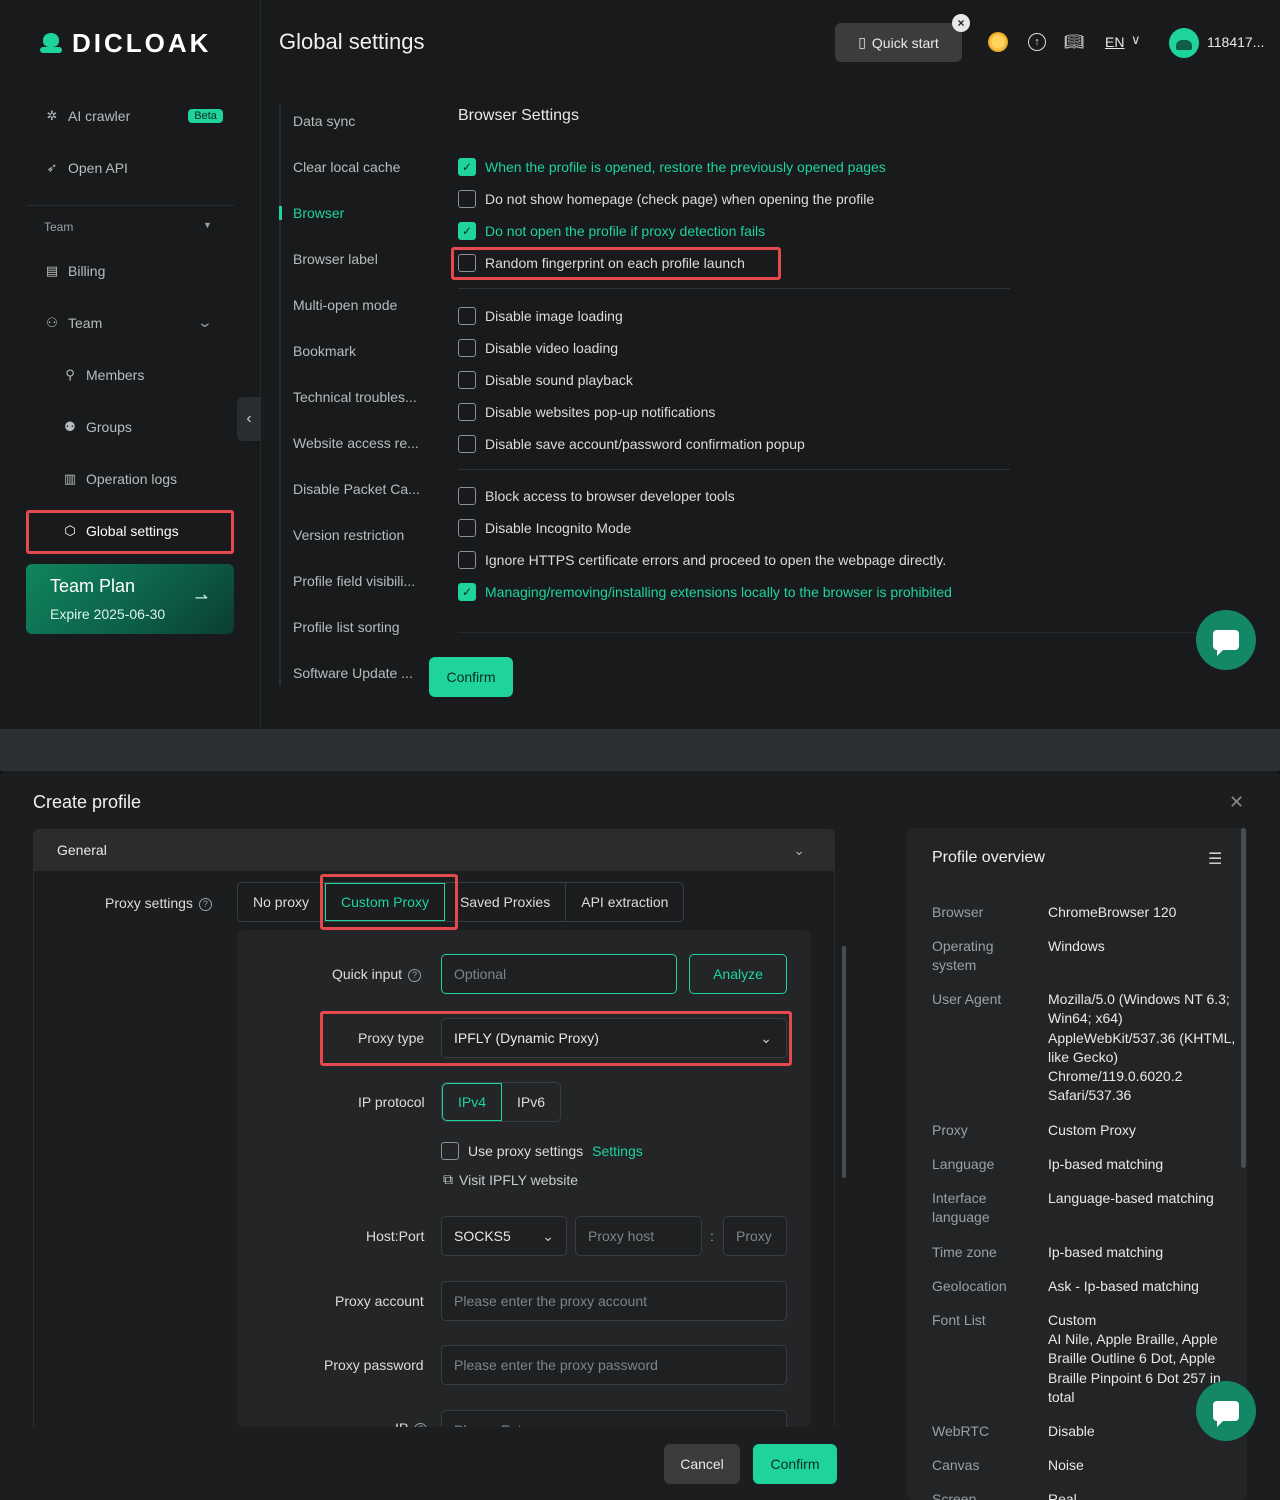 The width and height of the screenshot is (1280, 1500). Describe the element at coordinates (1106, 1164) in the screenshot. I see `overview-value: Ip-based matching` at that location.